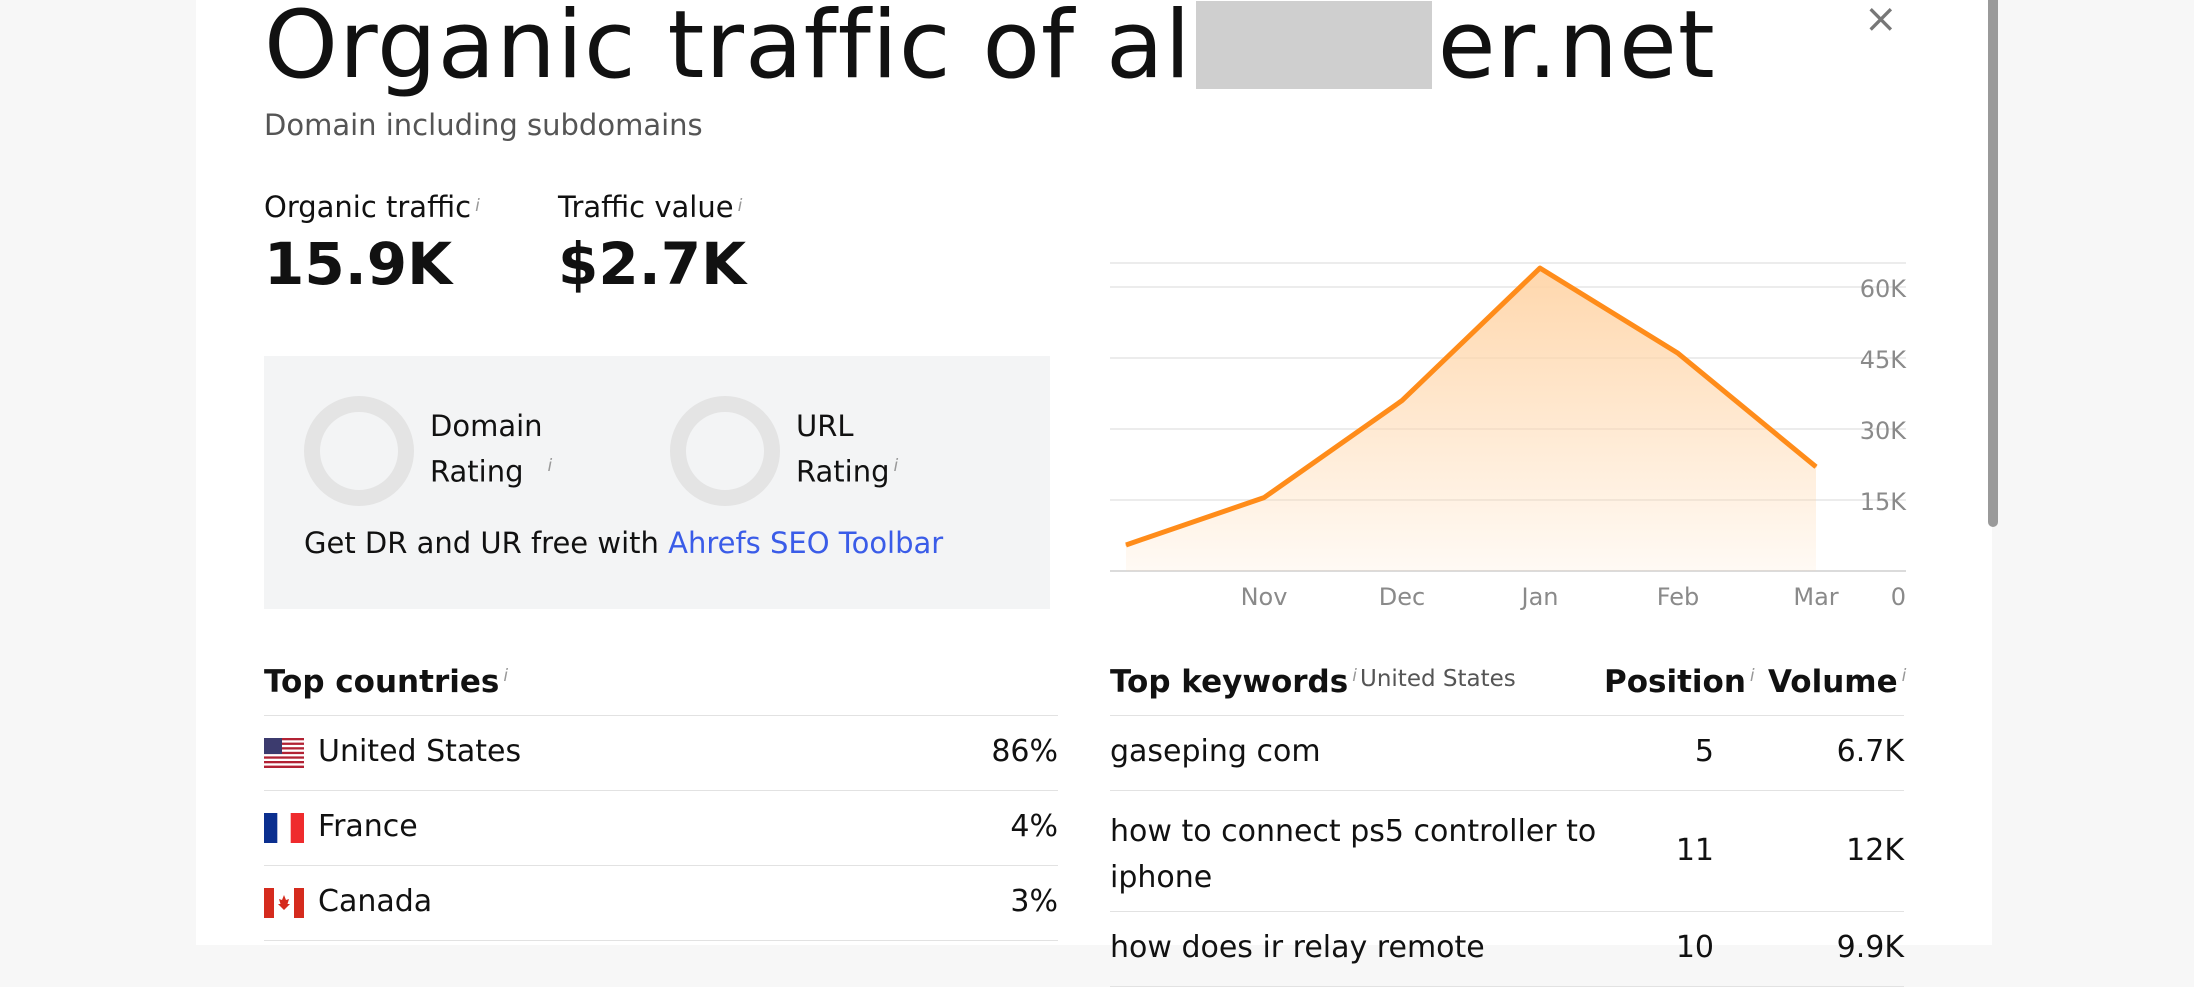 The height and width of the screenshot is (987, 2194). What do you see at coordinates (1576, 50) in the screenshot?
I see `title-suffix: er.net` at bounding box center [1576, 50].